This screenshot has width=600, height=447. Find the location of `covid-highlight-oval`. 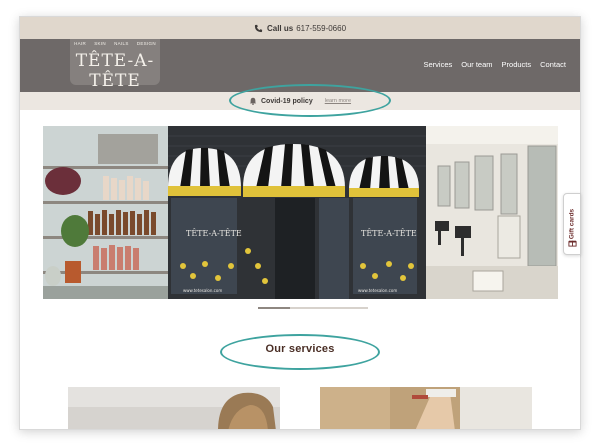

covid-highlight-oval is located at coordinates (310, 100).